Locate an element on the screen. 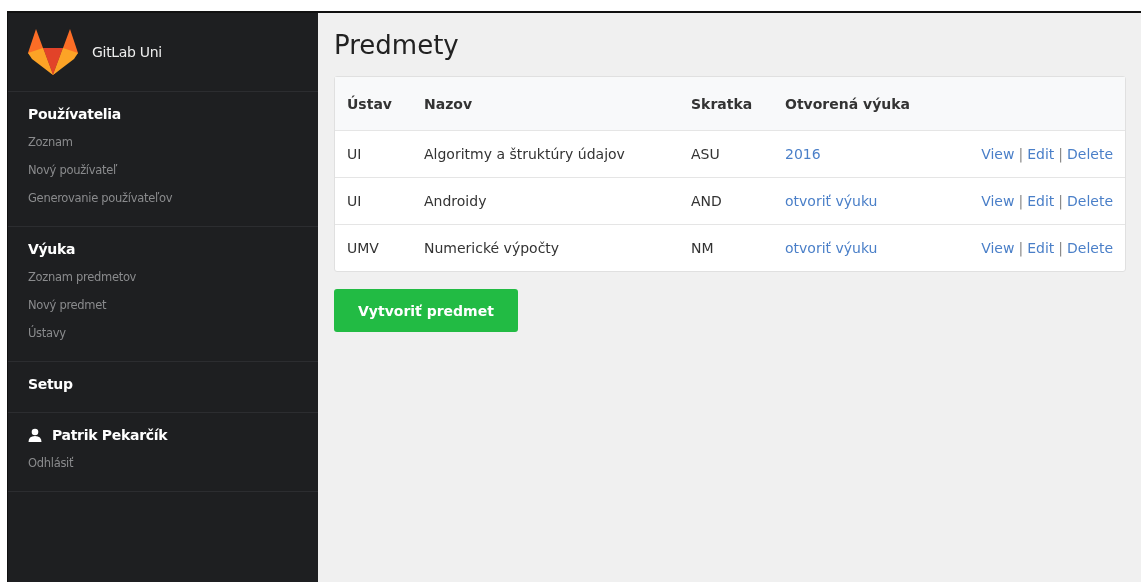 Image resolution: width=1141 pixels, height=582 pixels. create-button: Vytvoriť predmet is located at coordinates (426, 310).